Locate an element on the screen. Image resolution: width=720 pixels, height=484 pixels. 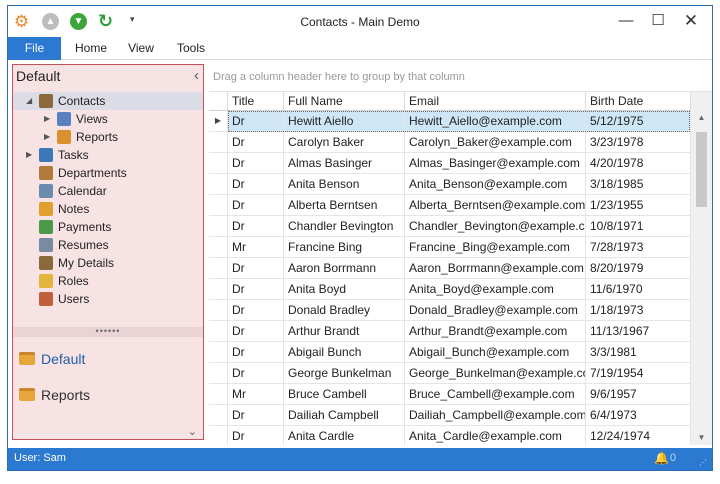
tree-item-reports: ▶ Reports is located at coordinates (108, 137).